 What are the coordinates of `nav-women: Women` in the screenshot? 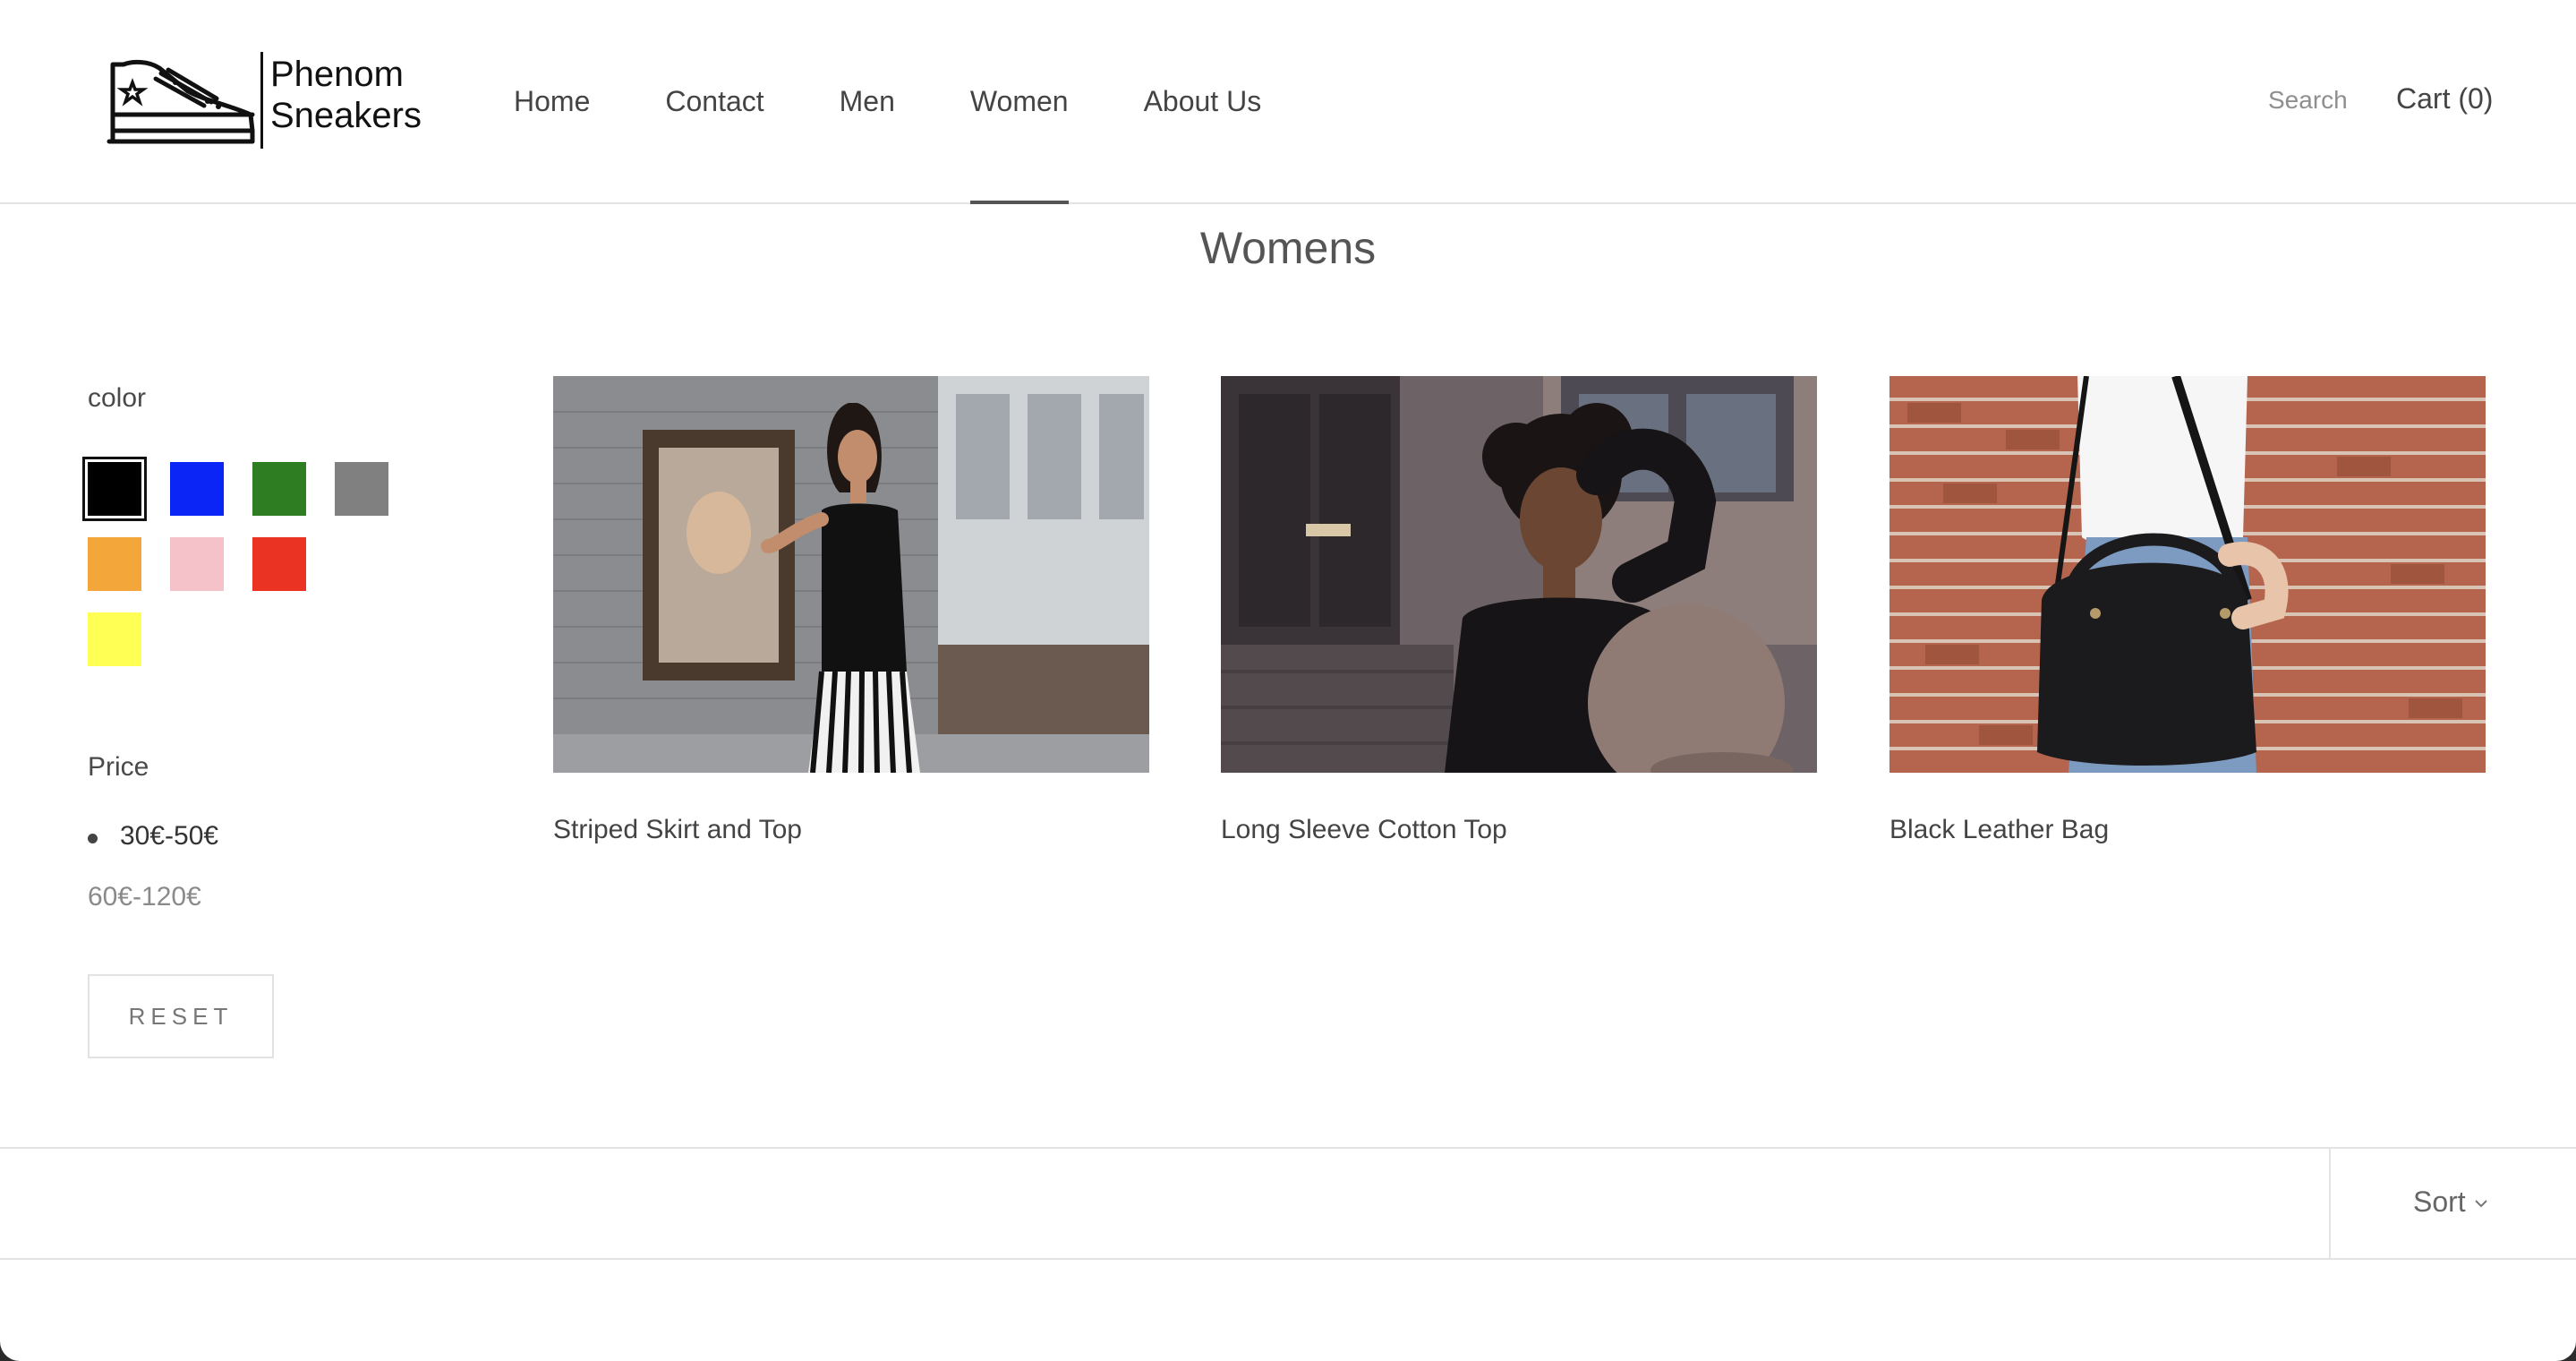 It's located at (1019, 102).